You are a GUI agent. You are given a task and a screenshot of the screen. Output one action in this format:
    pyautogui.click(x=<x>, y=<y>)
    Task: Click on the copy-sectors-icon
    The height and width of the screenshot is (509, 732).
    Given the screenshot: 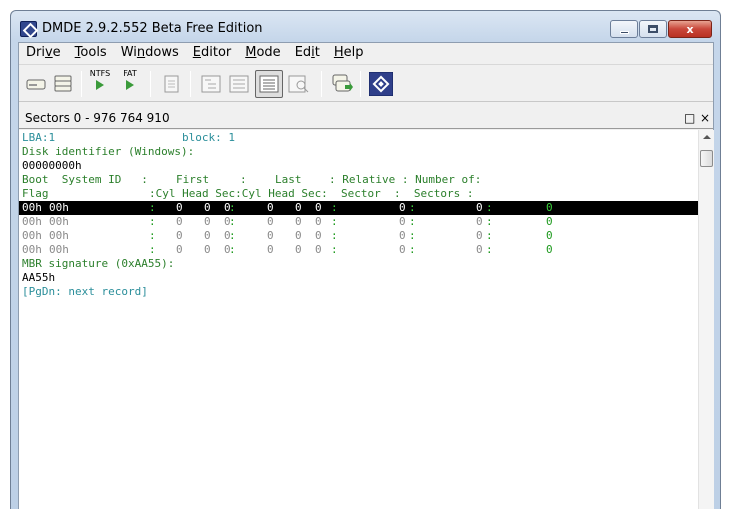 What is the action you would take?
    pyautogui.click(x=342, y=83)
    